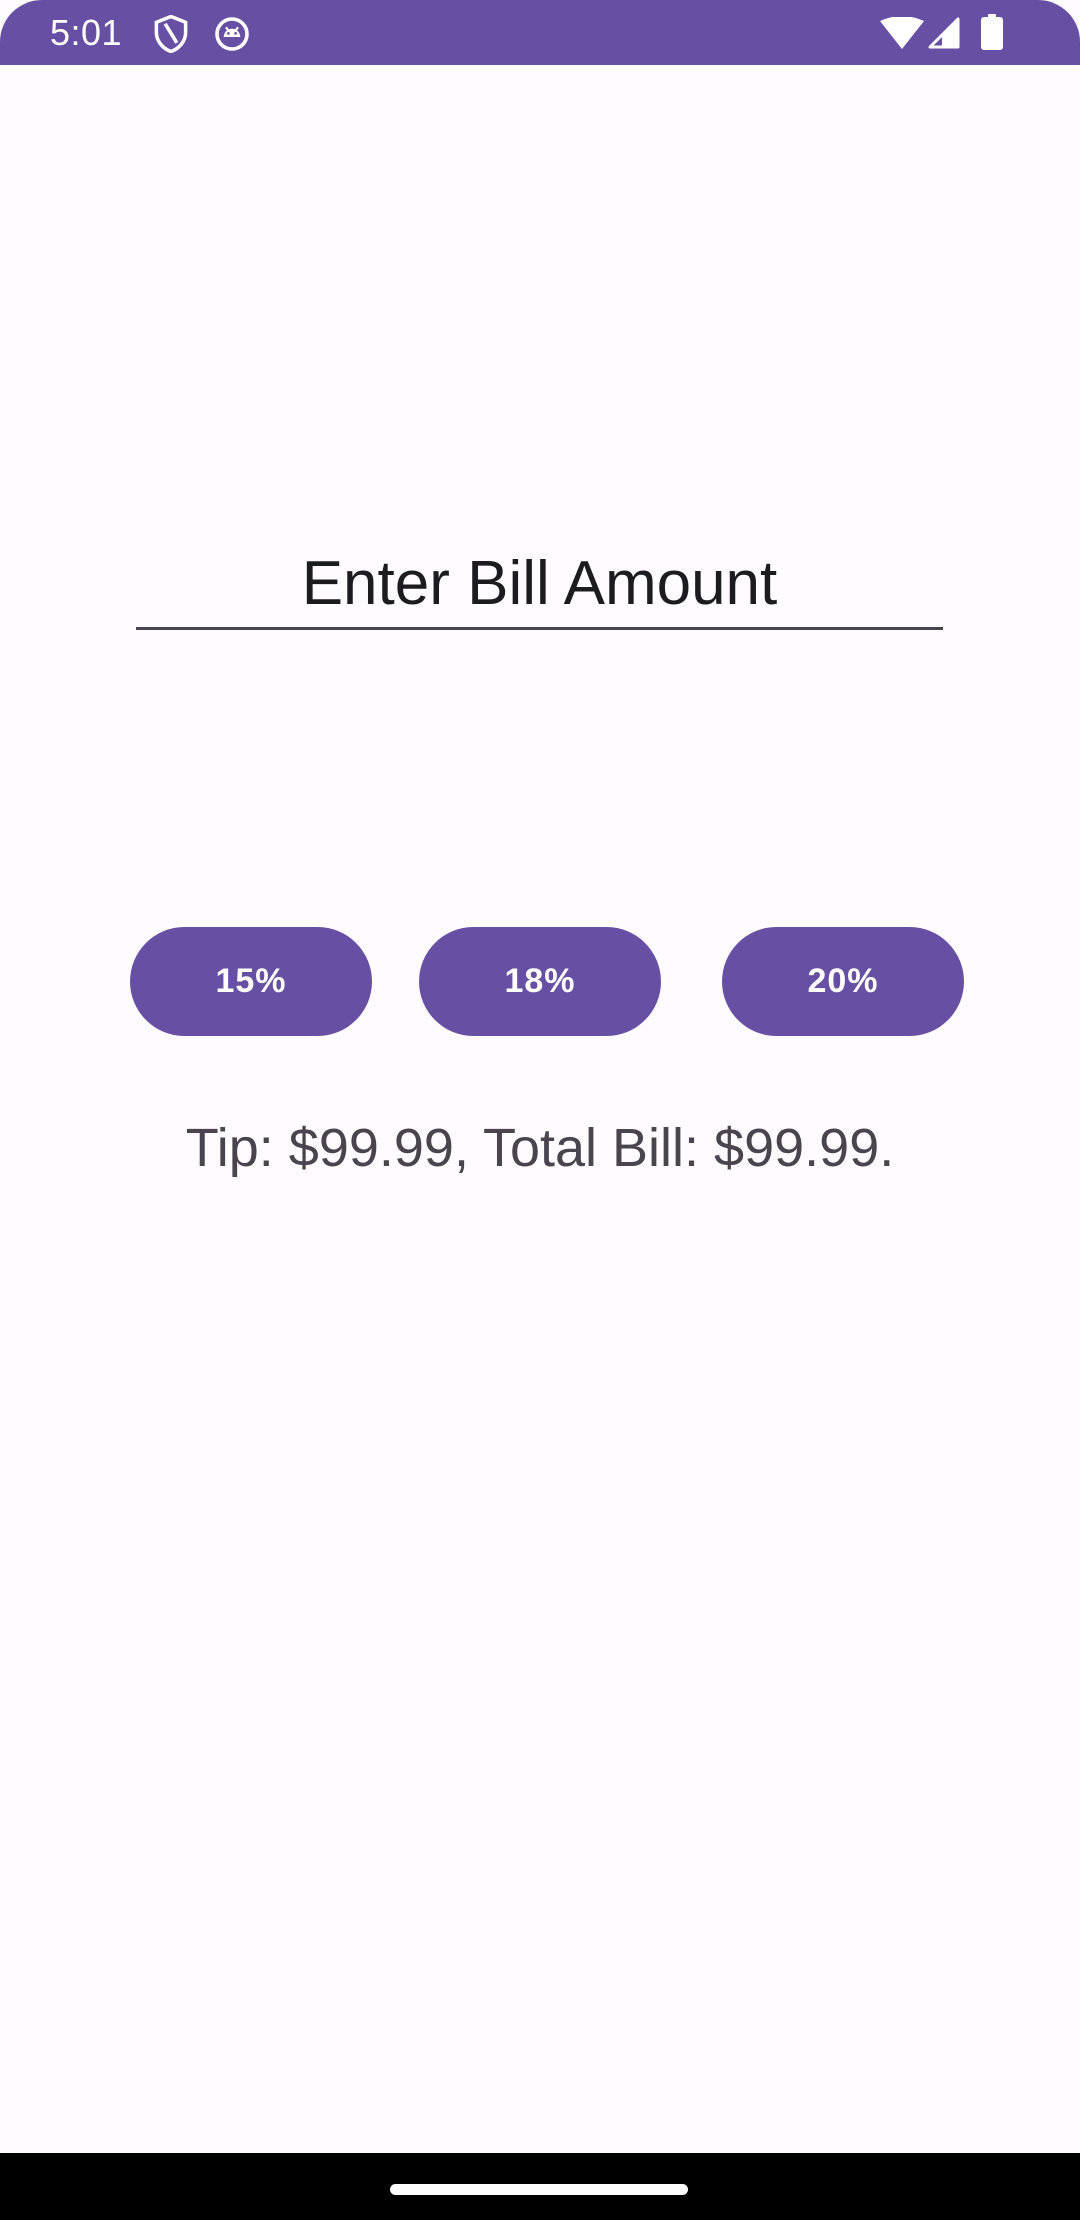 Image resolution: width=1080 pixels, height=2220 pixels. Describe the element at coordinates (539, 2189) in the screenshot. I see `home-gesture-handle` at that location.